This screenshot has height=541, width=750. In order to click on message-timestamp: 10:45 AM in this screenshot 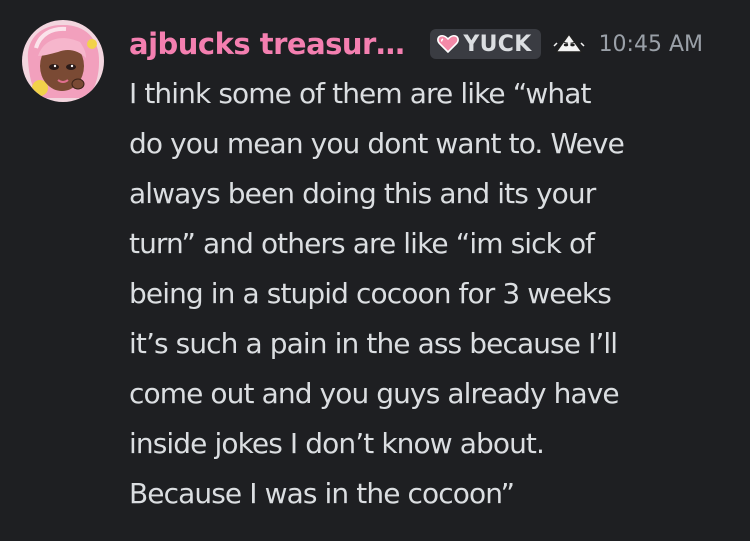, I will do `click(650, 44)`.